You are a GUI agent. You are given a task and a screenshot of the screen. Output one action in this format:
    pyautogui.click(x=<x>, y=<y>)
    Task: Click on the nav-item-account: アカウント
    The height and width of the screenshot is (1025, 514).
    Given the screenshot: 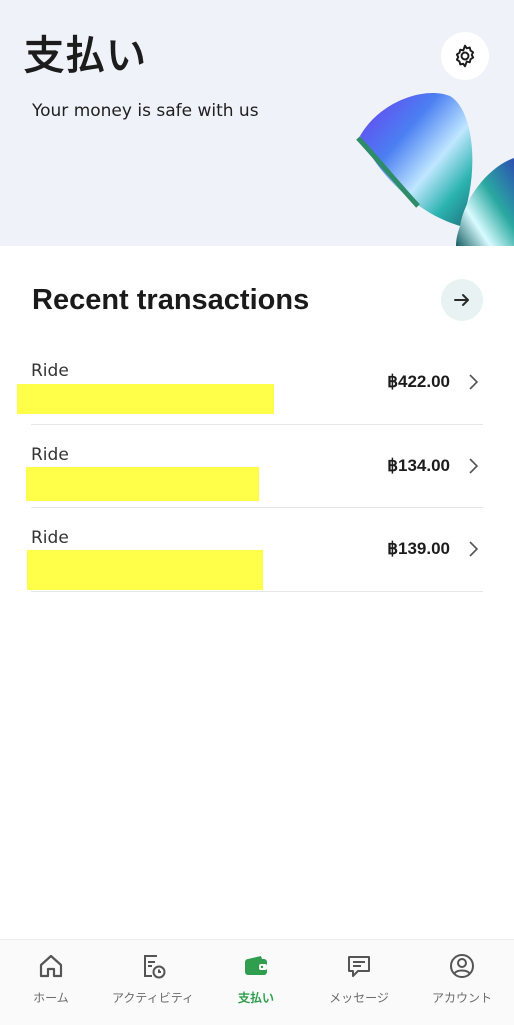 What is the action you would take?
    pyautogui.click(x=462, y=982)
    